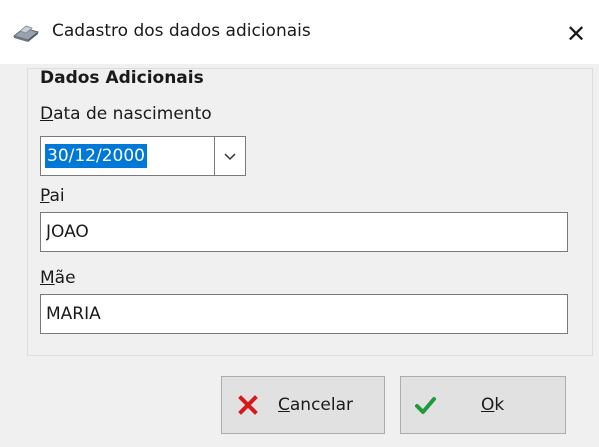 The image size is (599, 447). What do you see at coordinates (96, 156) in the screenshot?
I see `birthdate-value: 30/12/2000` at bounding box center [96, 156].